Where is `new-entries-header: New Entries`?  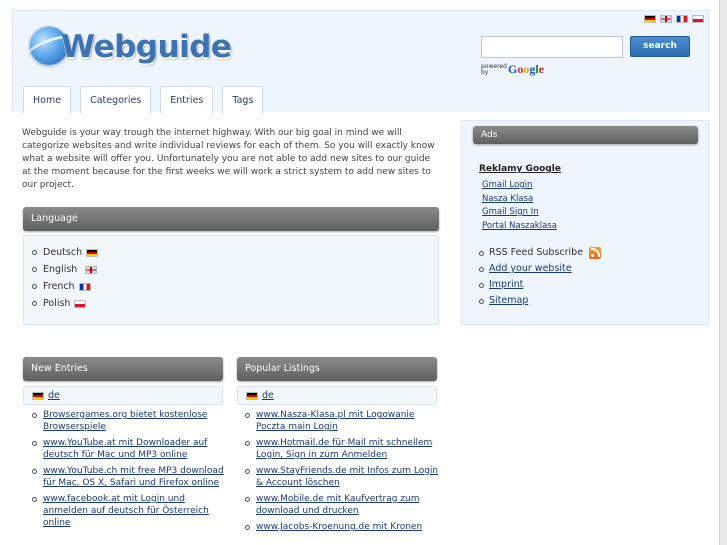 new-entries-header: New Entries is located at coordinates (123, 369).